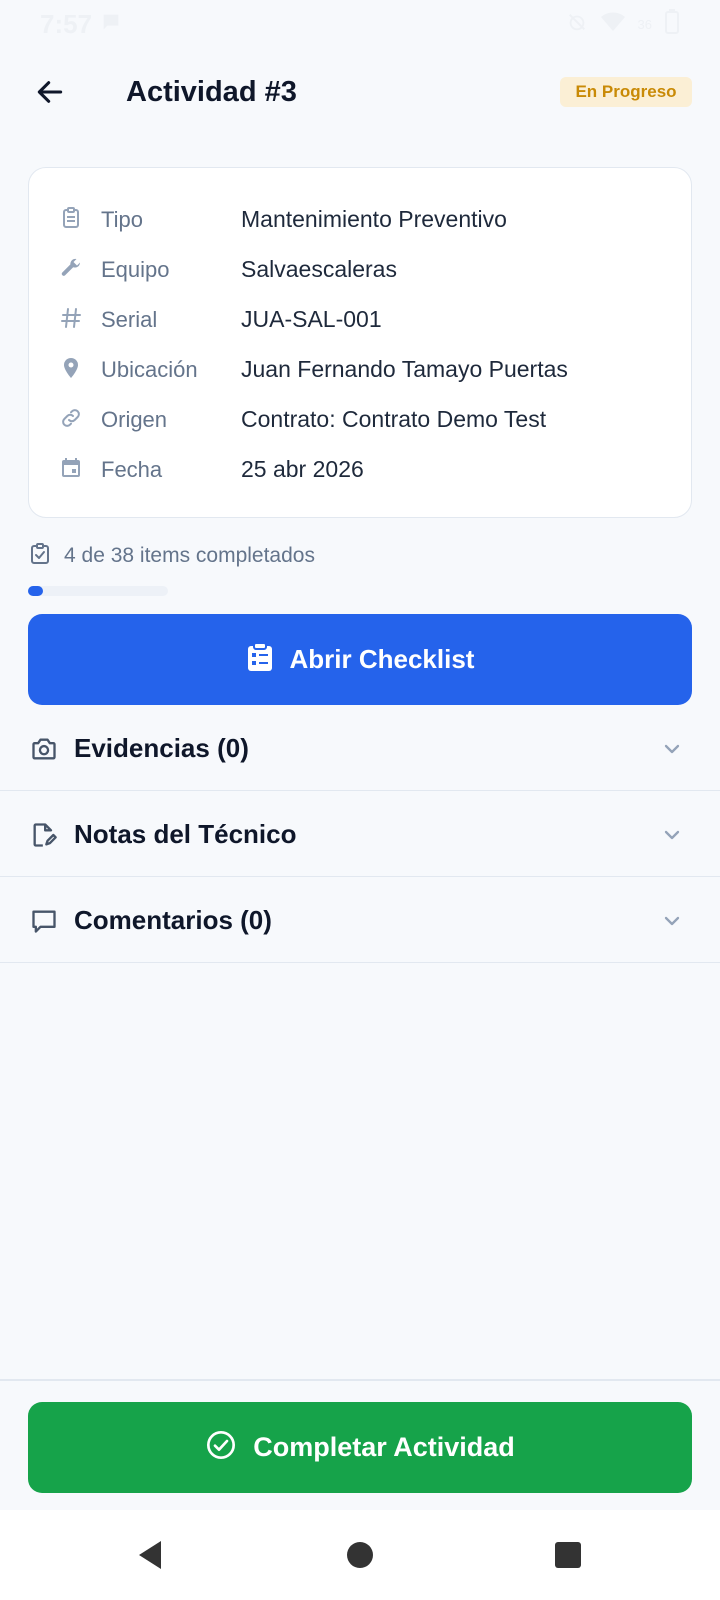  What do you see at coordinates (384, 1447) in the screenshot?
I see `complete-activity-label: Completar Actividad` at bounding box center [384, 1447].